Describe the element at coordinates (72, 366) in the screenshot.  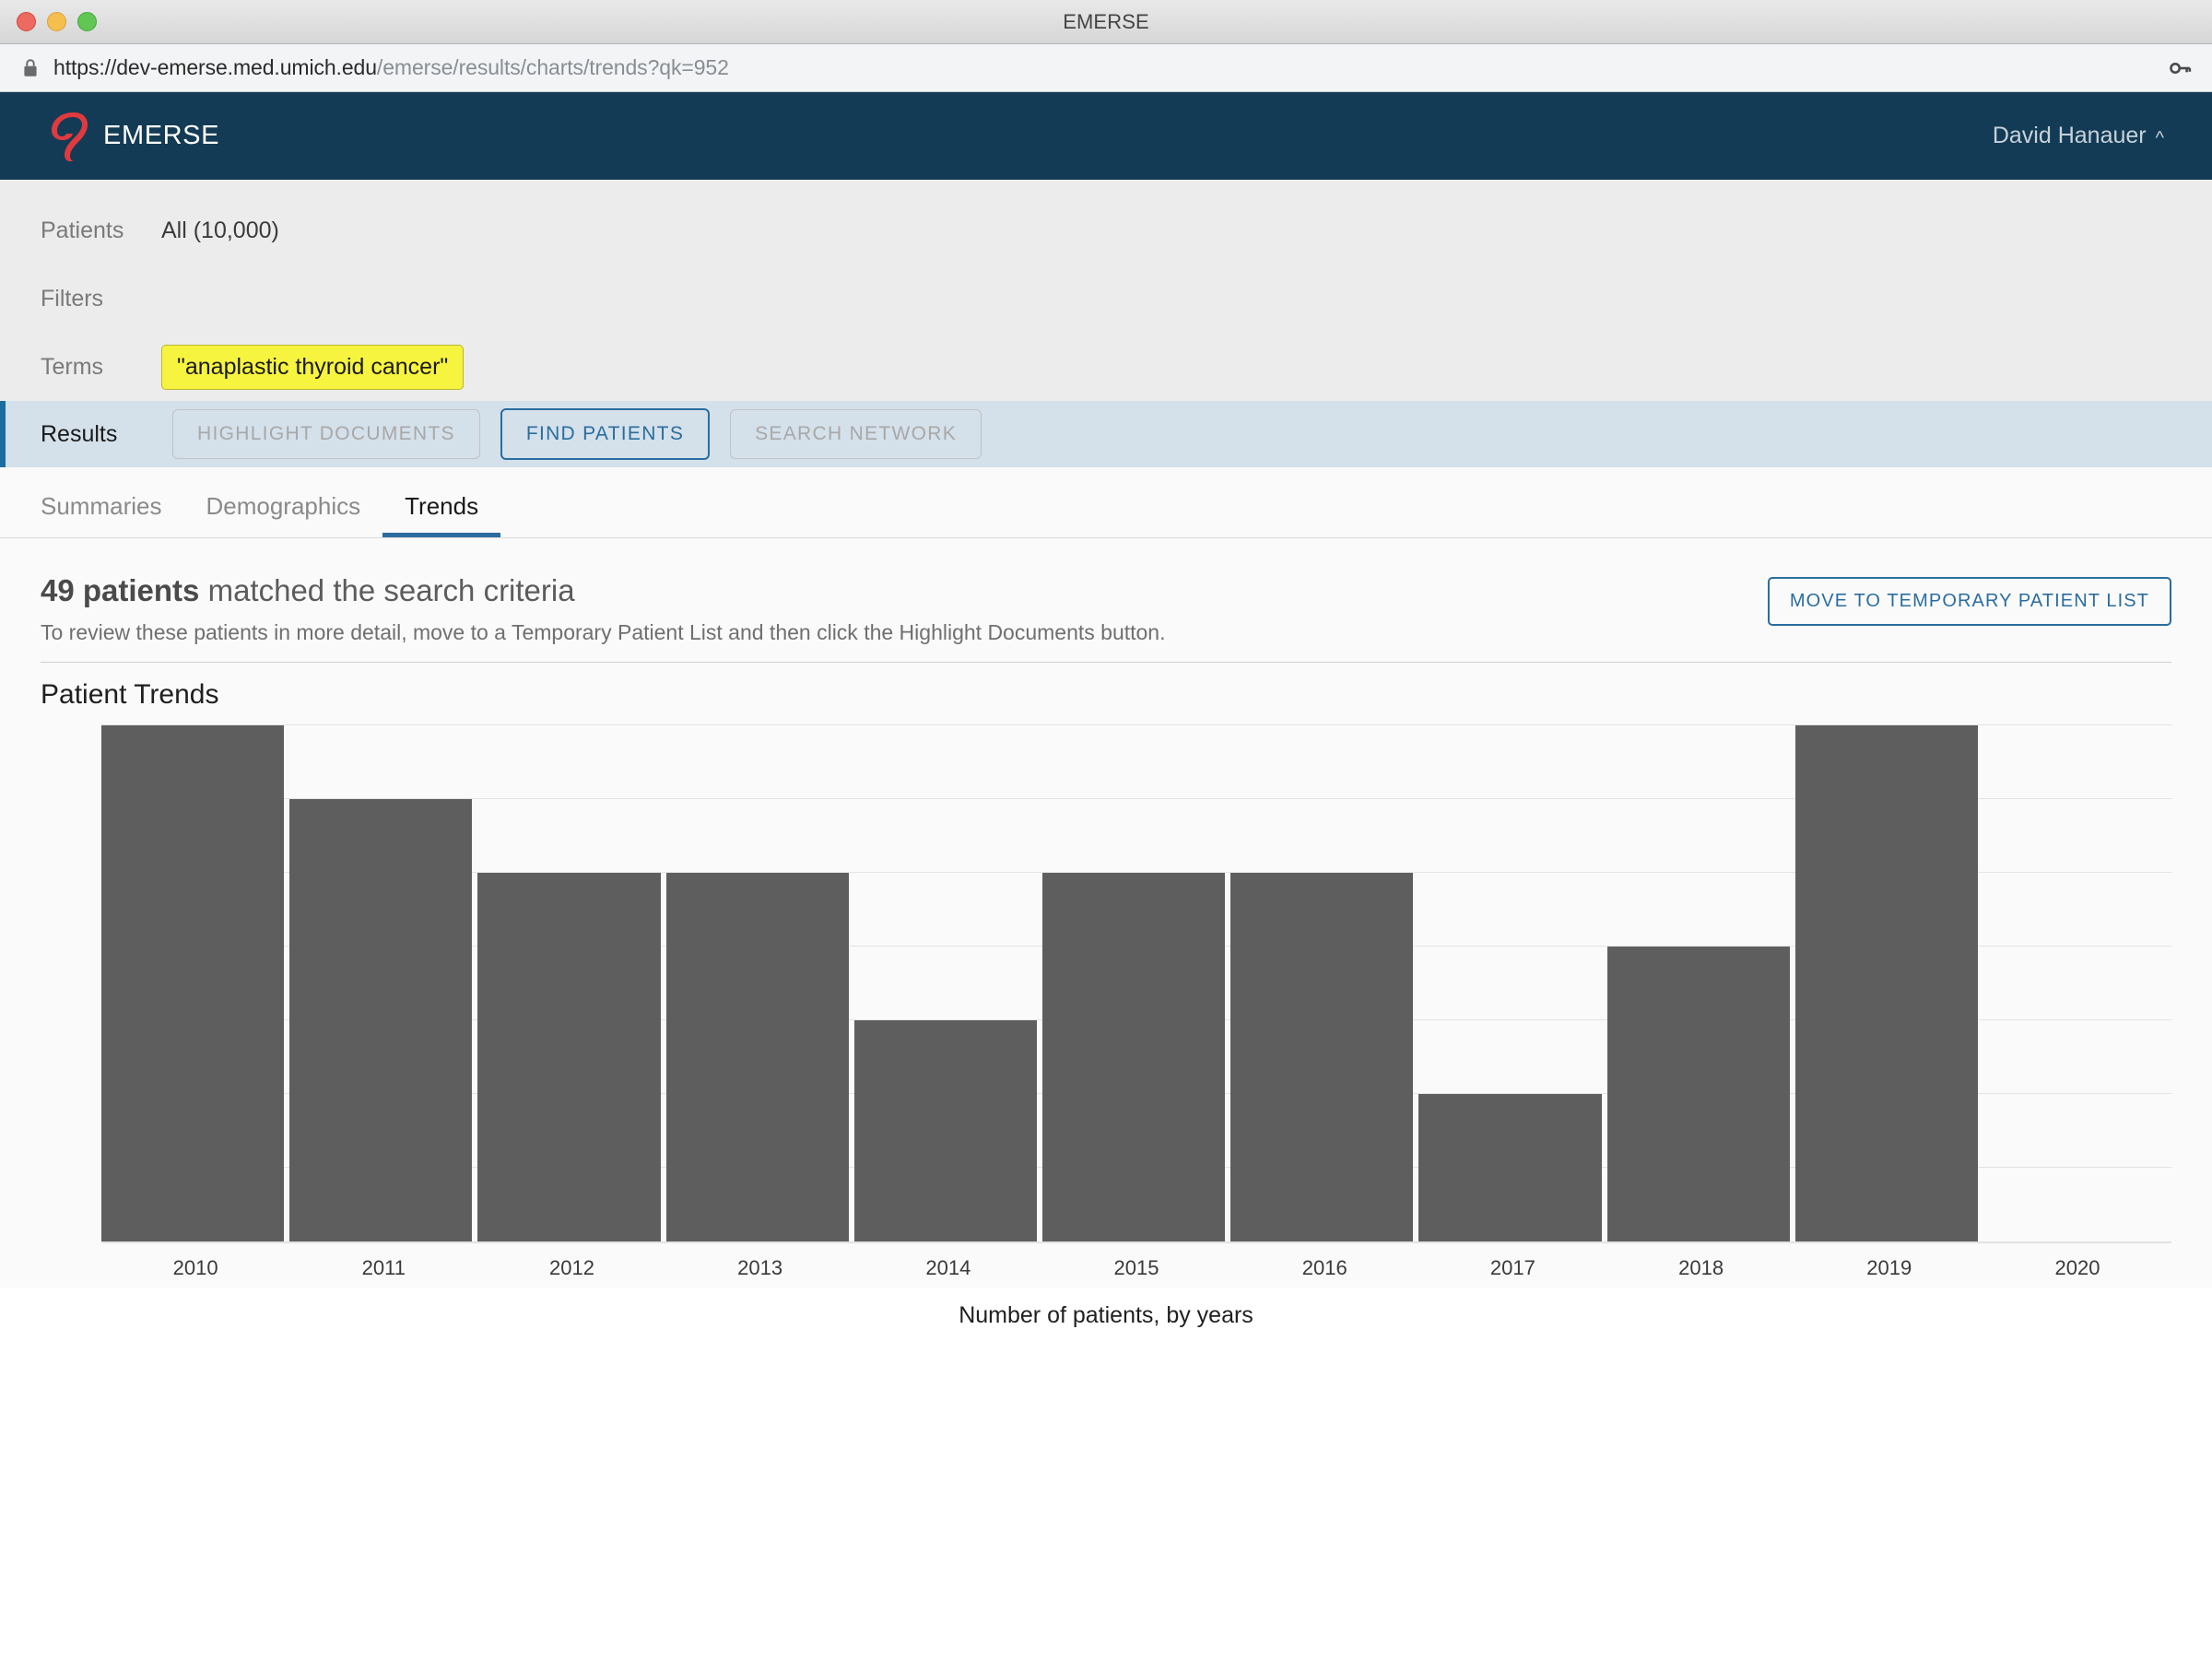
I see `query-label-terms: Terms` at that location.